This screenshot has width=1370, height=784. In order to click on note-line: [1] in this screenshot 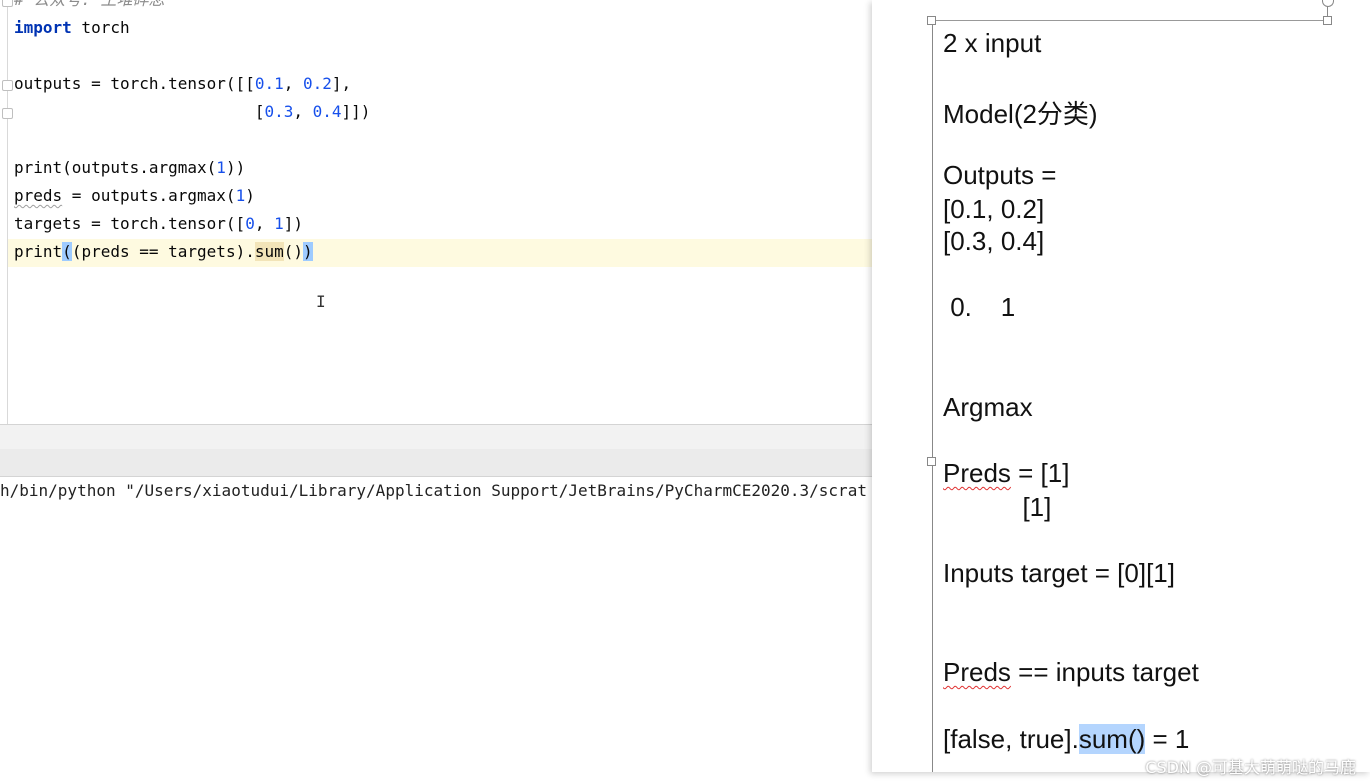, I will do `click(997, 507)`.